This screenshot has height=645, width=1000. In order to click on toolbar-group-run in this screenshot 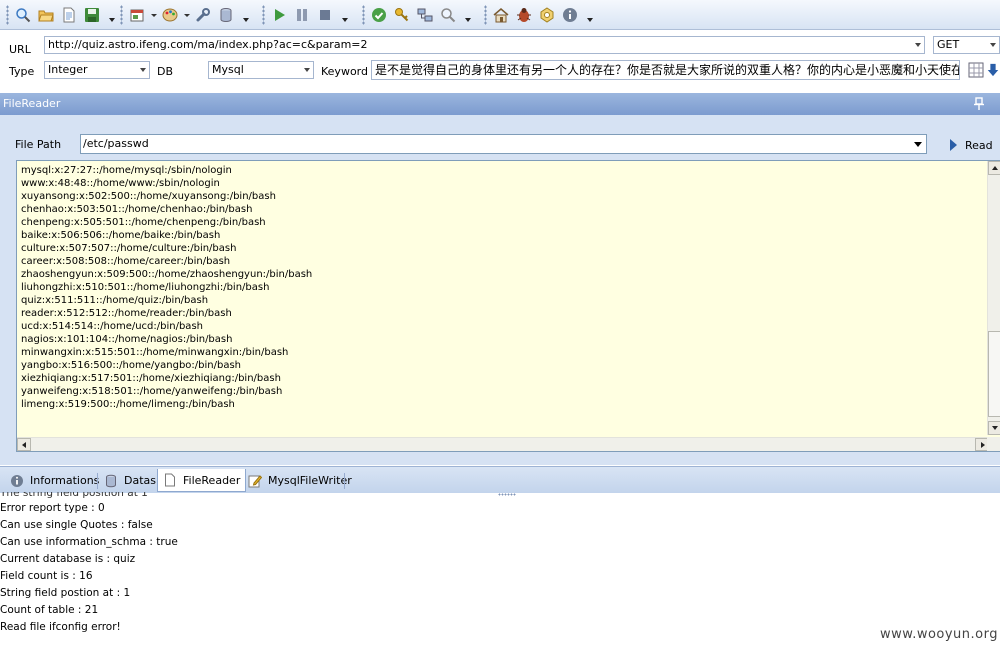, I will do `click(306, 15)`.